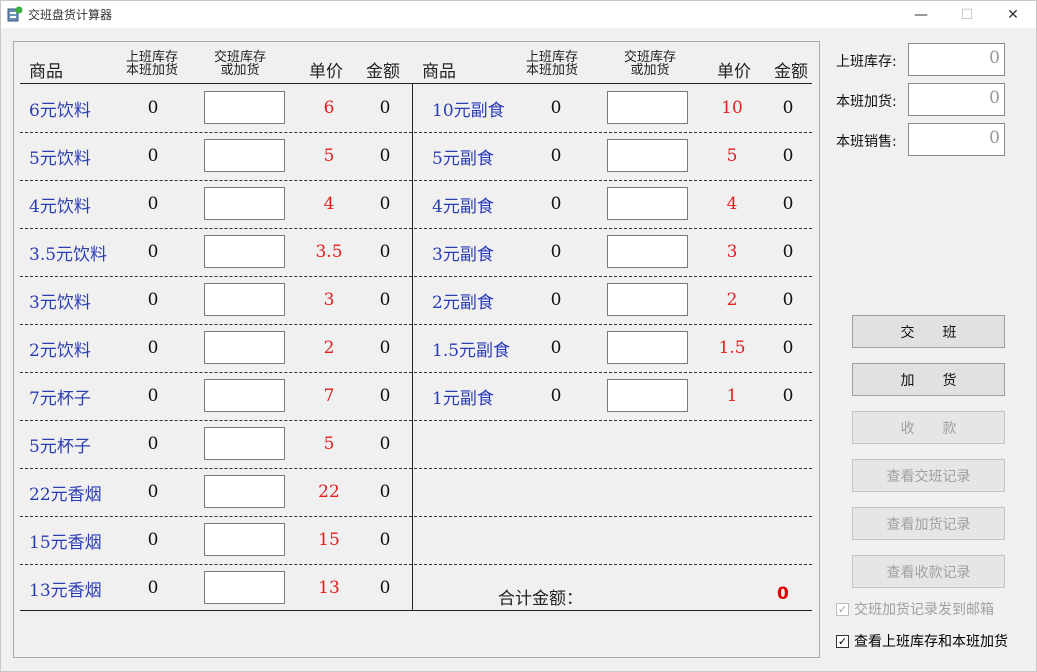 Image resolution: width=1037 pixels, height=672 pixels. I want to click on table-row: 3元副食 0 3 0, so click(613, 252).